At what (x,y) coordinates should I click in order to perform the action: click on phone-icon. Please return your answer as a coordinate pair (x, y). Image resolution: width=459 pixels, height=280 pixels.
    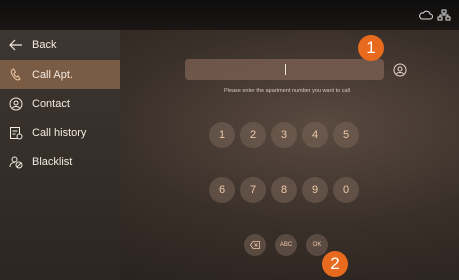
    Looking at the image, I should click on (16, 74).